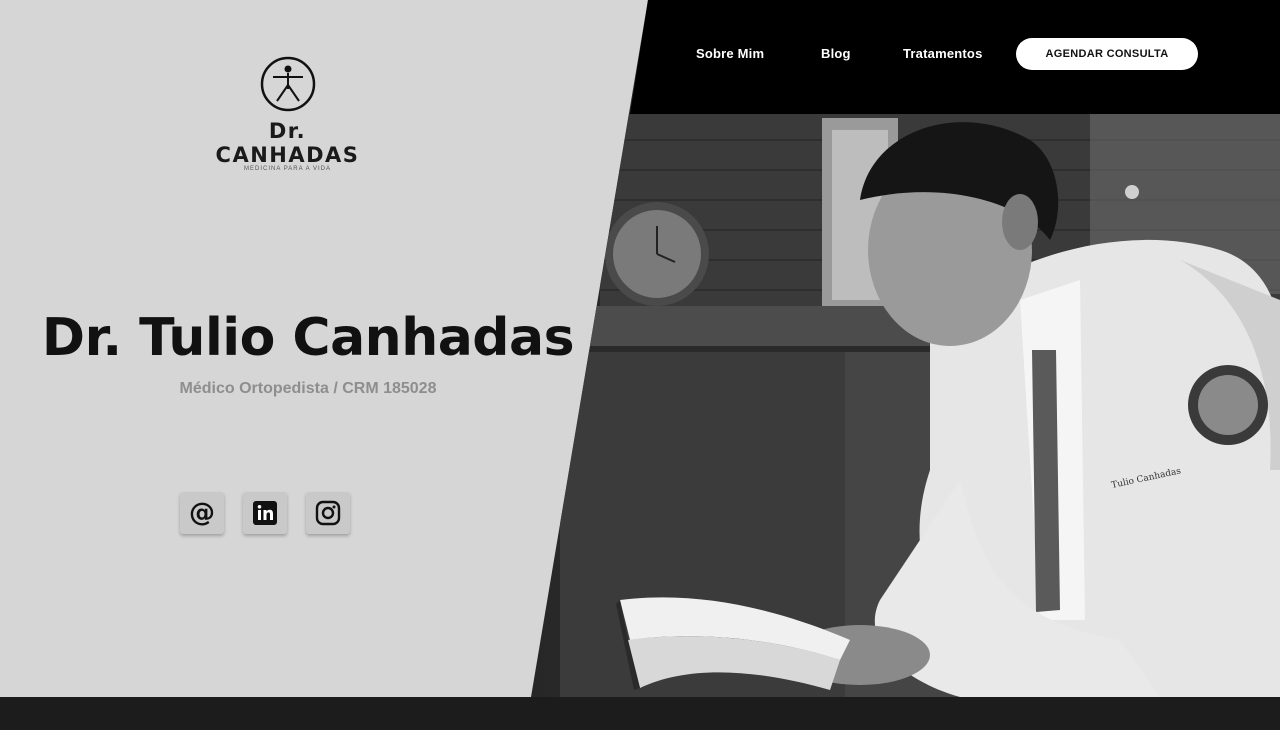 This screenshot has height=730, width=1280. I want to click on hero-subtitle: Médico Ortopedista / CRM 185028, so click(308, 388).